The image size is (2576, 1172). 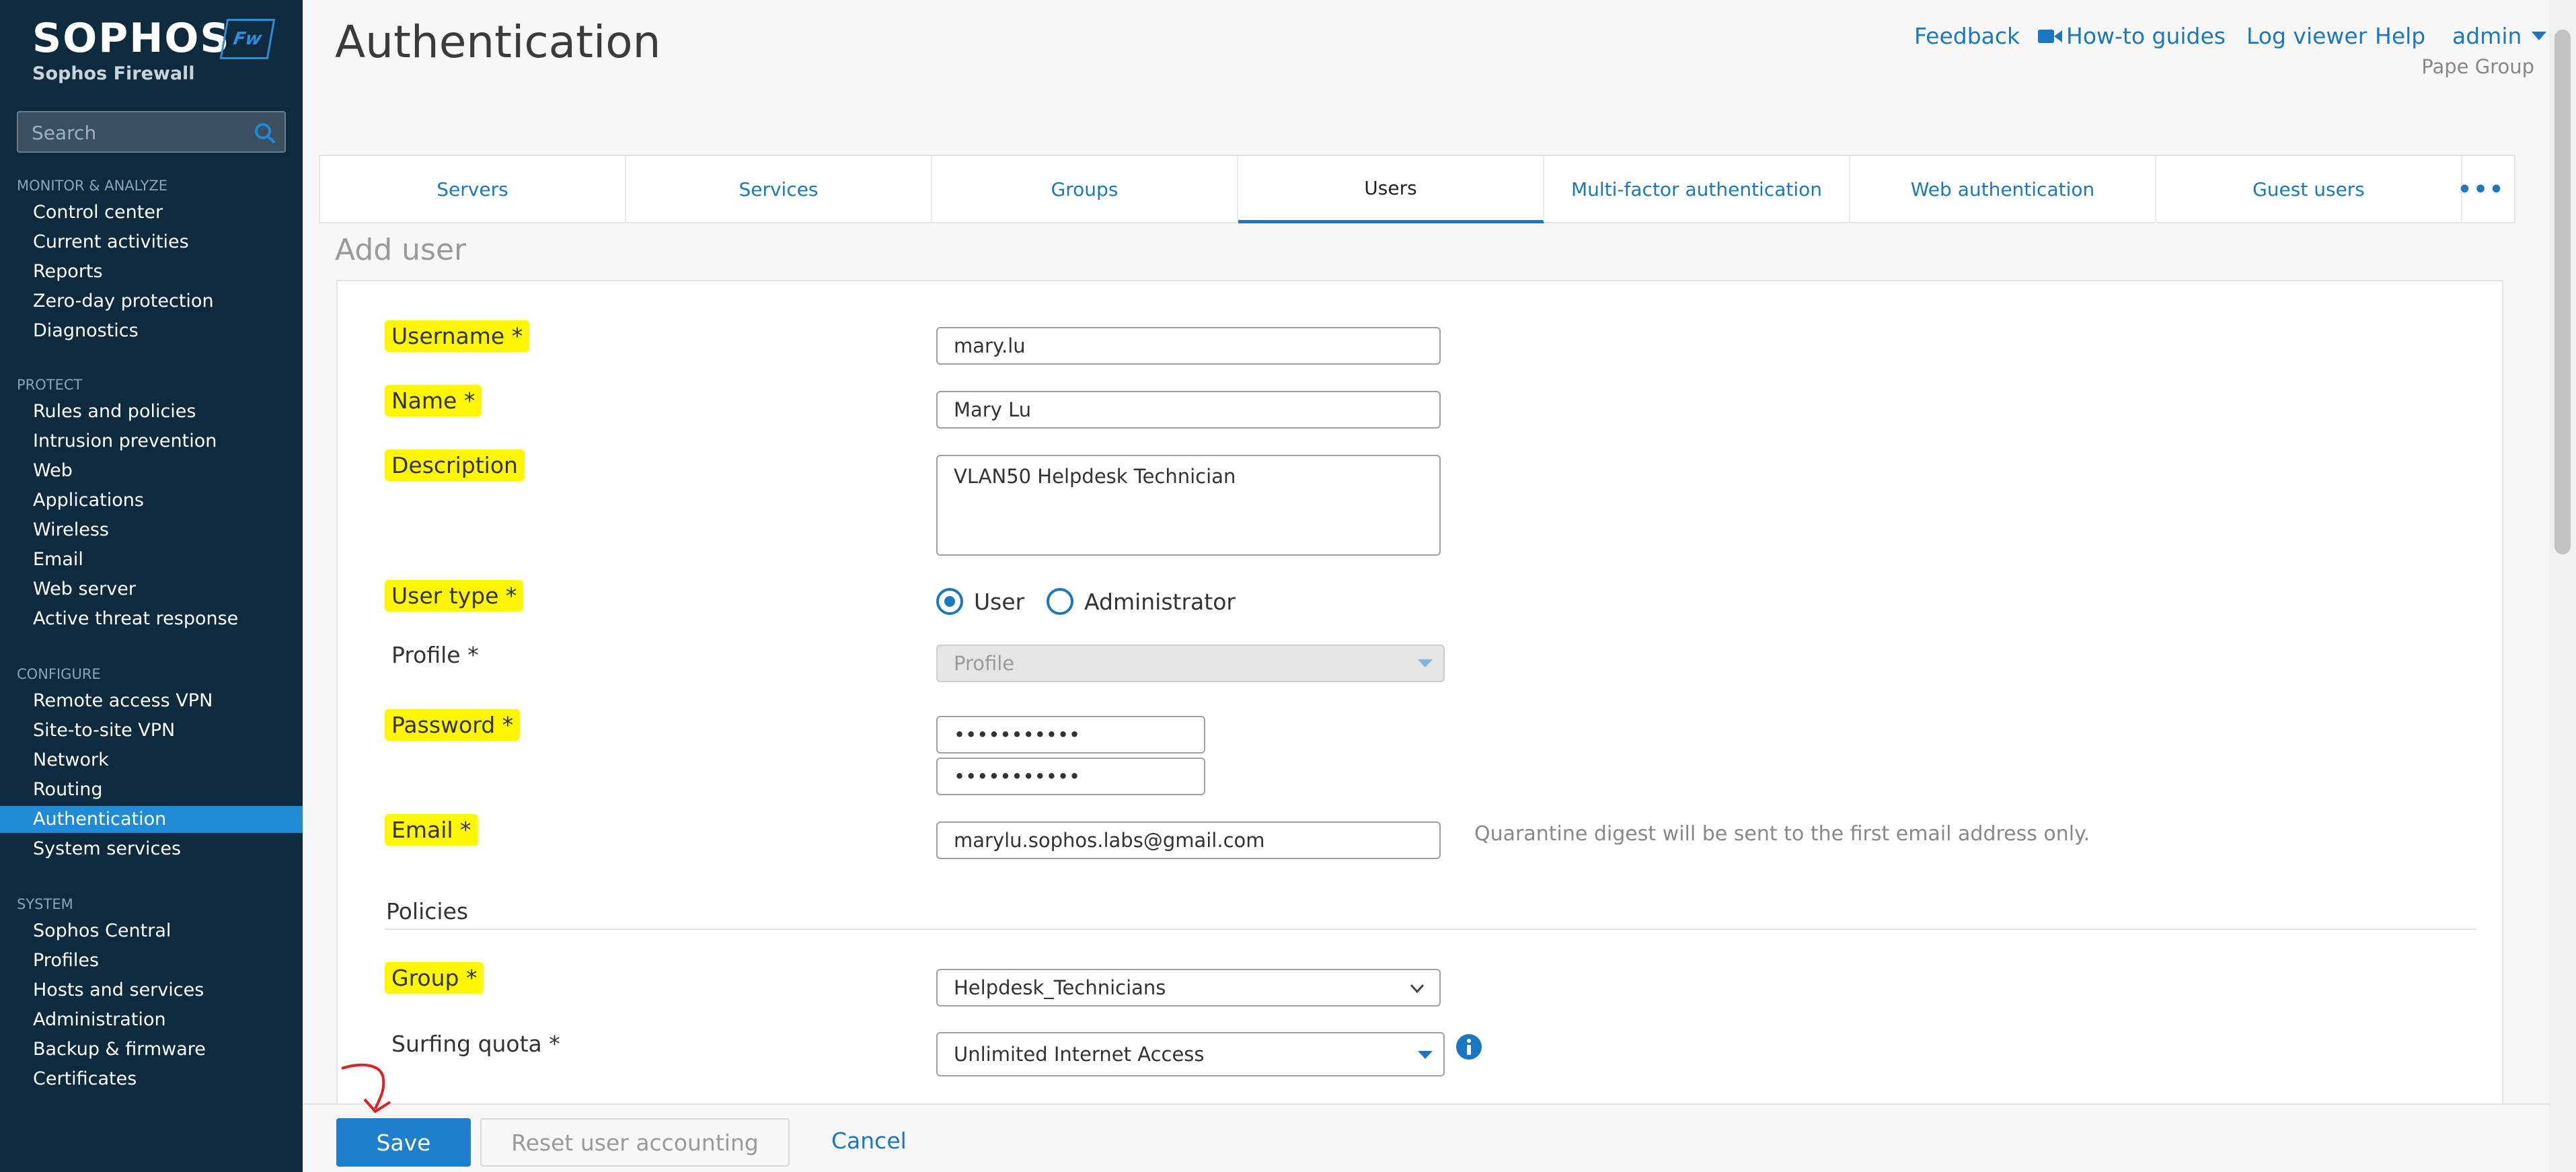 What do you see at coordinates (2050, 36) in the screenshot?
I see `video-camera-icon` at bounding box center [2050, 36].